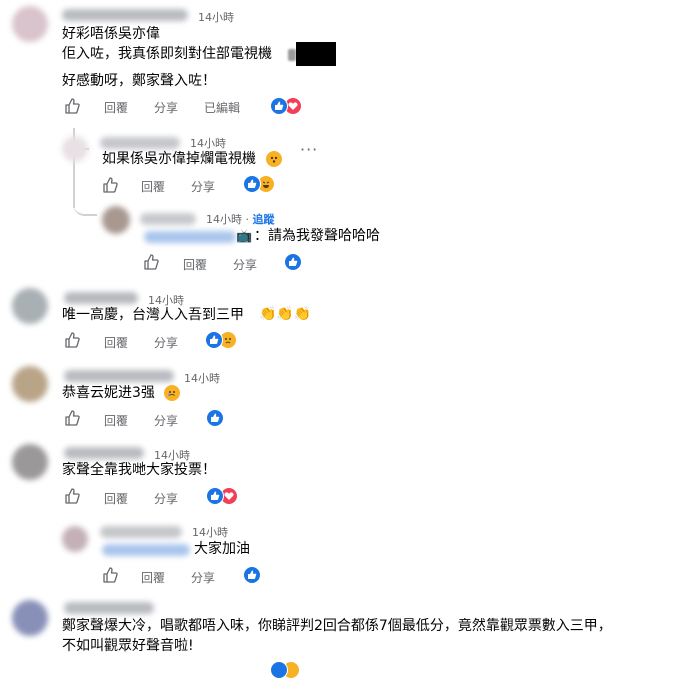 This screenshot has width=676, height=679. What do you see at coordinates (317, 236) in the screenshot?
I see `comment-text: ：請為我發聲哈哈哈` at bounding box center [317, 236].